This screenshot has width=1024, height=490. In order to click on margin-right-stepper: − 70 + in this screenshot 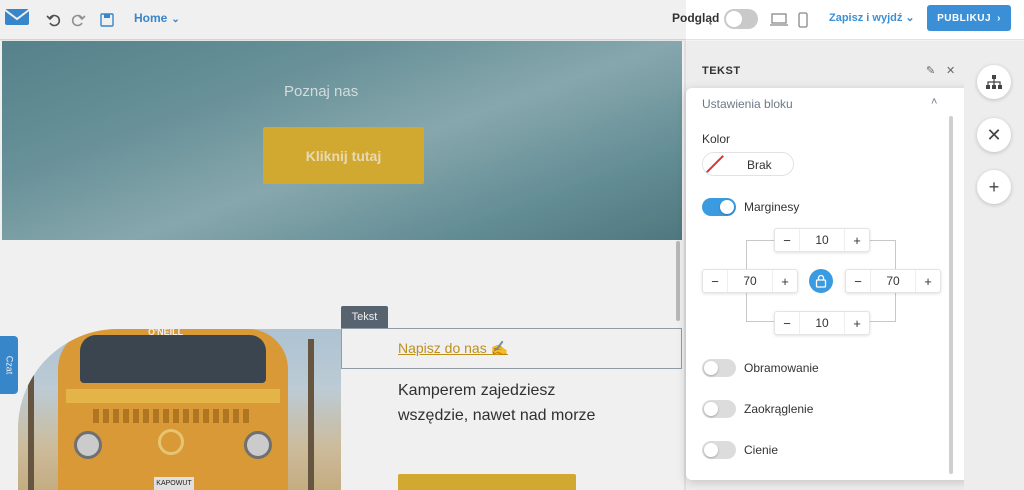, I will do `click(893, 281)`.